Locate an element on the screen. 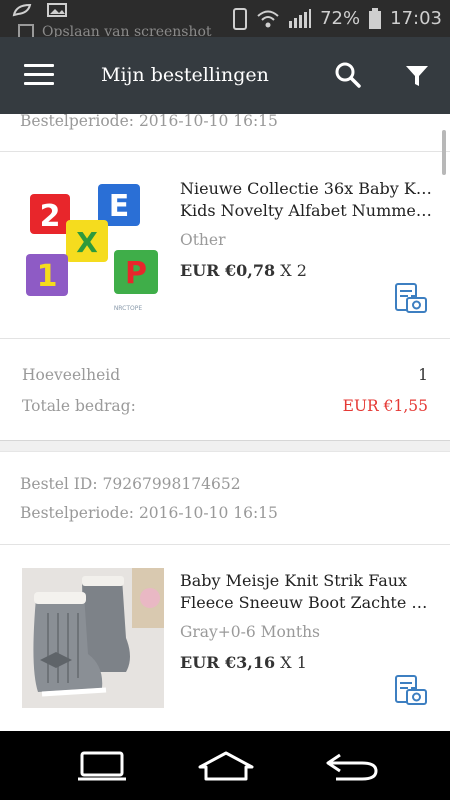 The image size is (450, 800). order-separator is located at coordinates (225, 446).